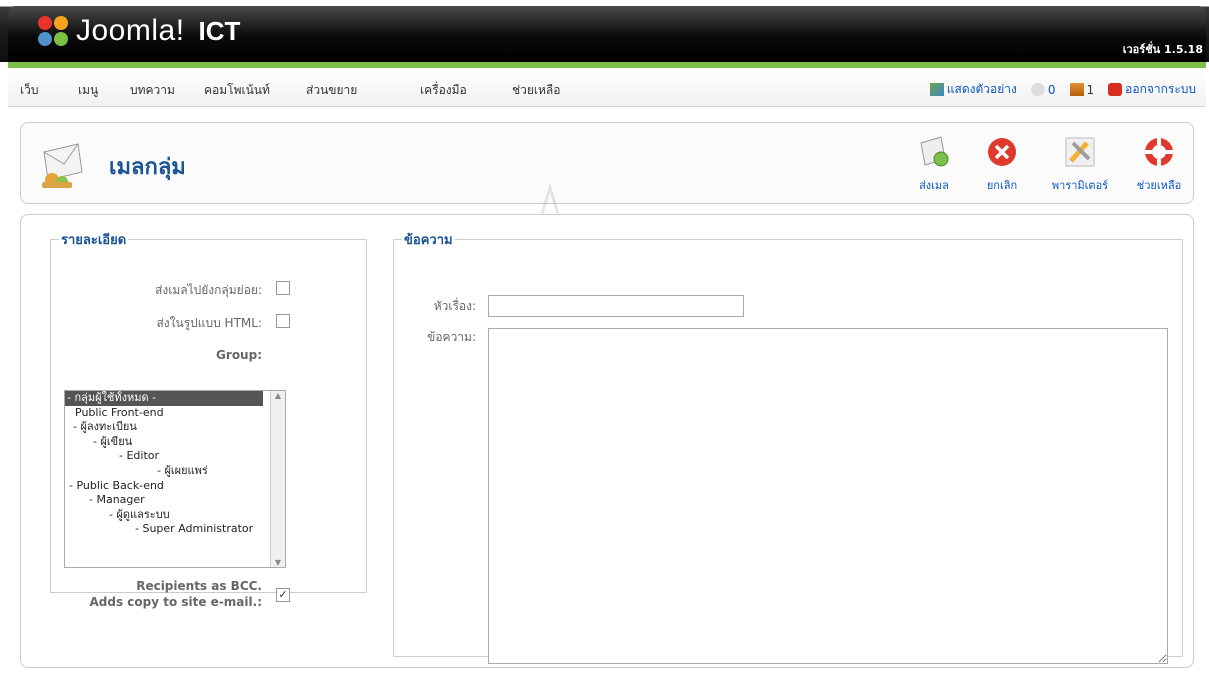 The height and width of the screenshot is (678, 1209). Describe the element at coordinates (1090, 89) in the screenshot. I see `users-count: 1` at that location.